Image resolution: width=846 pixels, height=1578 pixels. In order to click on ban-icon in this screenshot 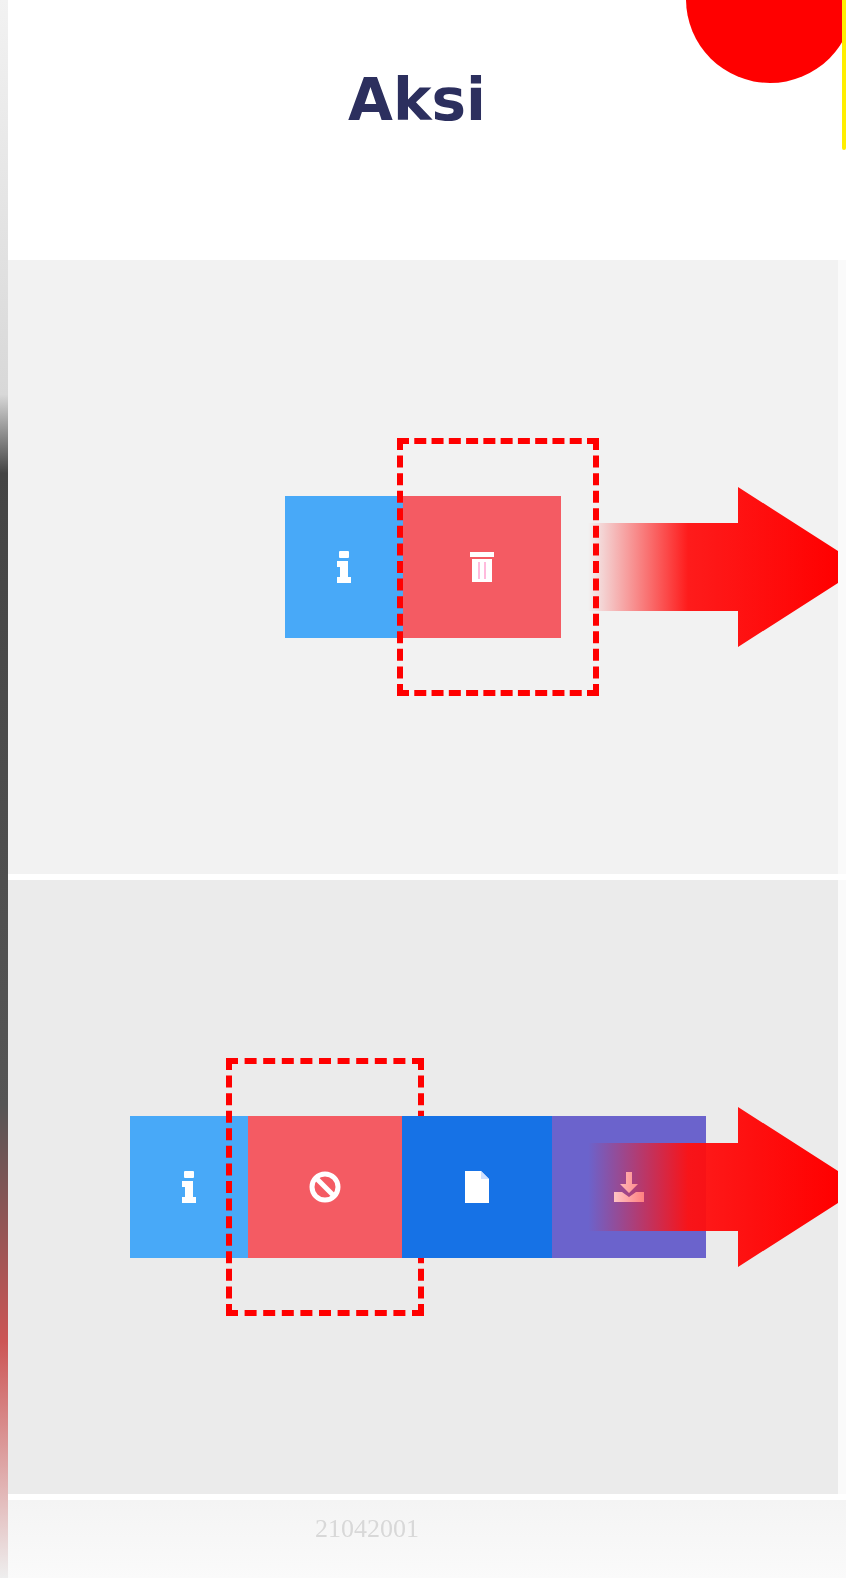, I will do `click(325, 1187)`.